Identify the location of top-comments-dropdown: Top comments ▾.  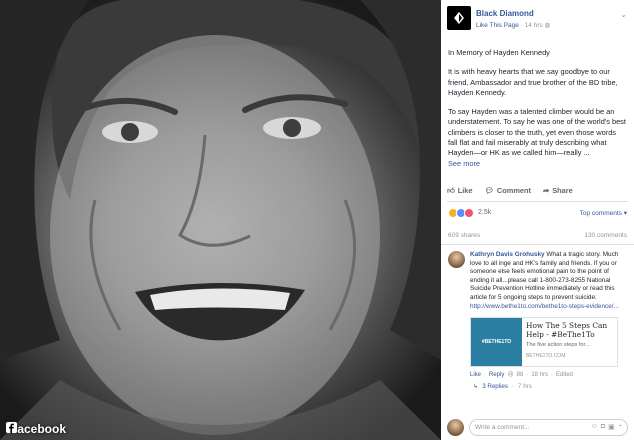
(603, 213).